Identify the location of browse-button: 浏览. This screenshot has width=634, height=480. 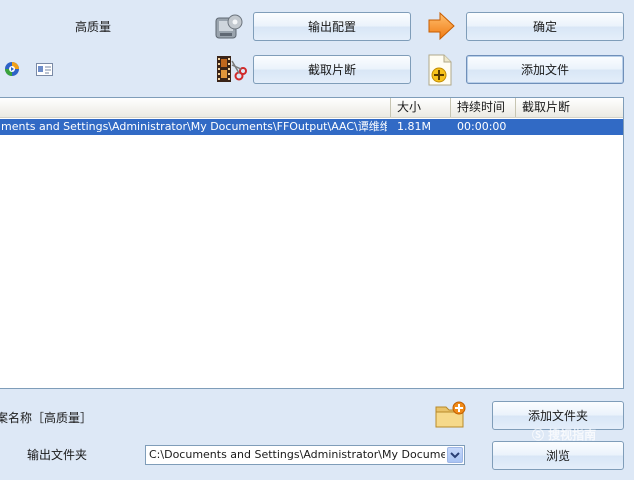
(558, 455).